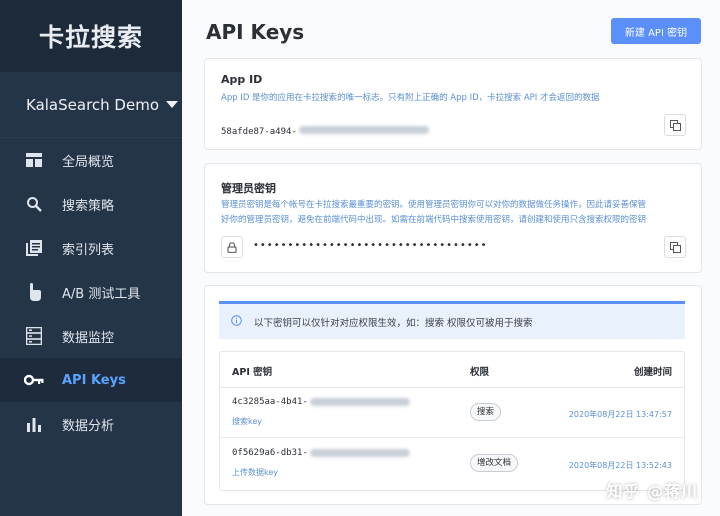 The width and height of the screenshot is (720, 516). What do you see at coordinates (88, 250) in the screenshot?
I see `sidebar-item-label: 索引列表` at bounding box center [88, 250].